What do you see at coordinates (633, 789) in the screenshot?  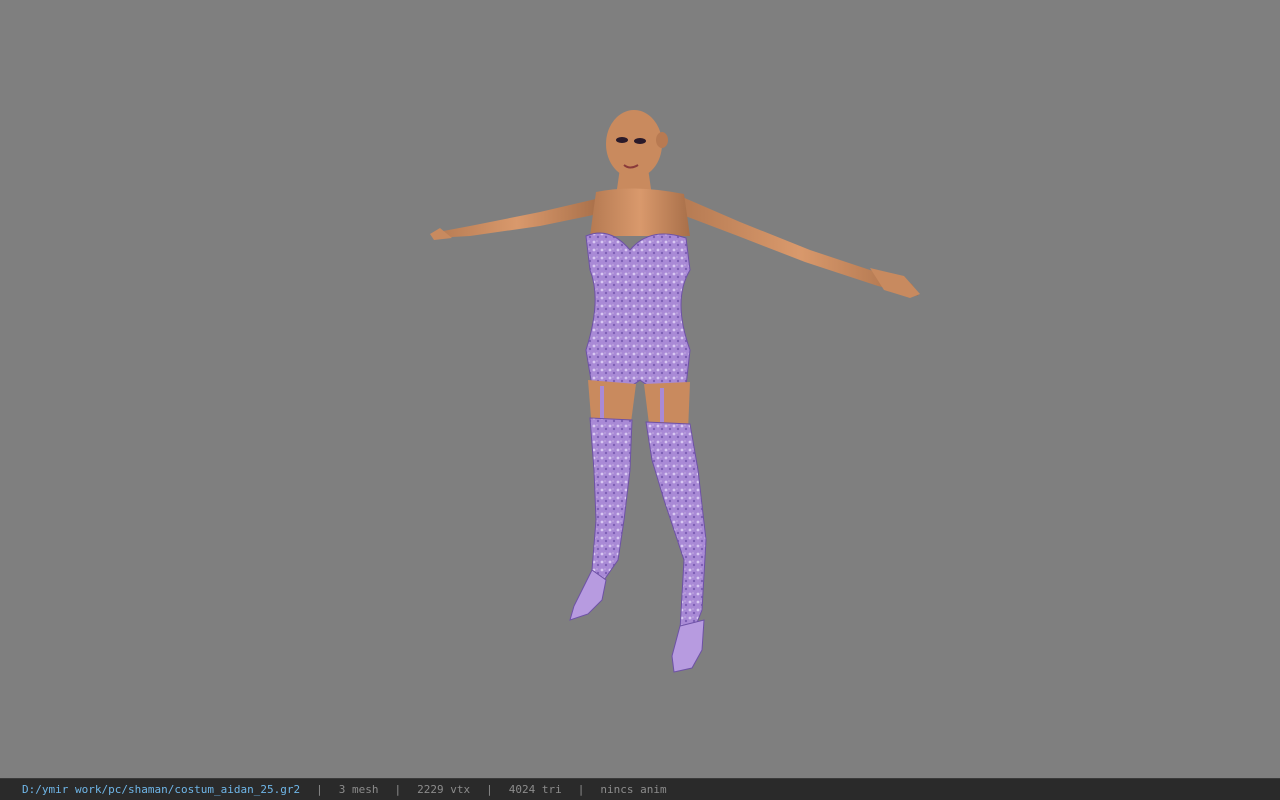 I see `anim-status: nincs anim` at bounding box center [633, 789].